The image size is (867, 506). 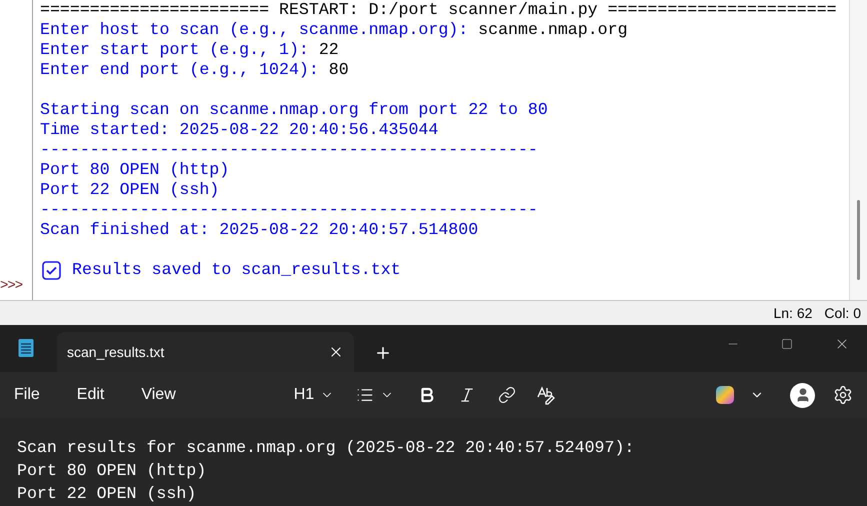 What do you see at coordinates (325, 448) in the screenshot?
I see `text-line: Scan results for scanme.nmap.org (2025-08-22 20:40:57.524097):` at bounding box center [325, 448].